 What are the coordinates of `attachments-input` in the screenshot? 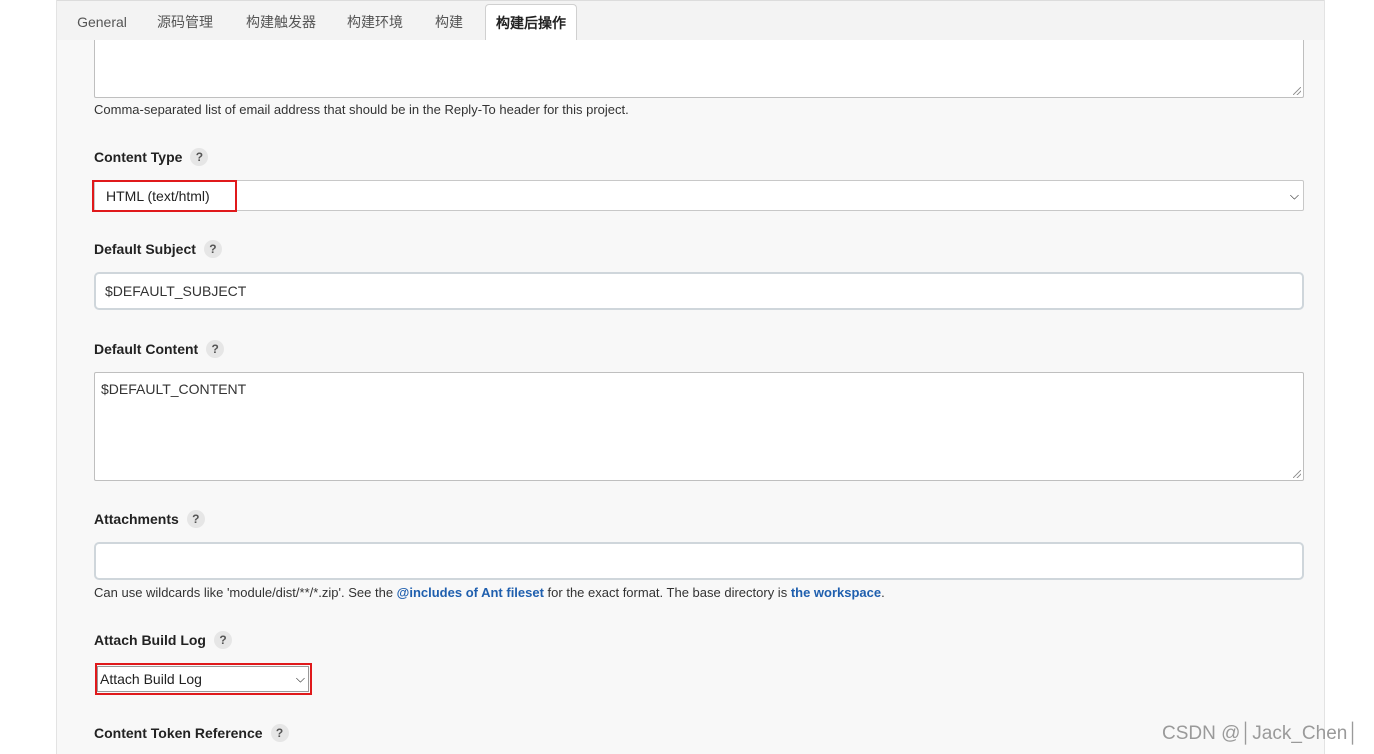 It's located at (699, 561).